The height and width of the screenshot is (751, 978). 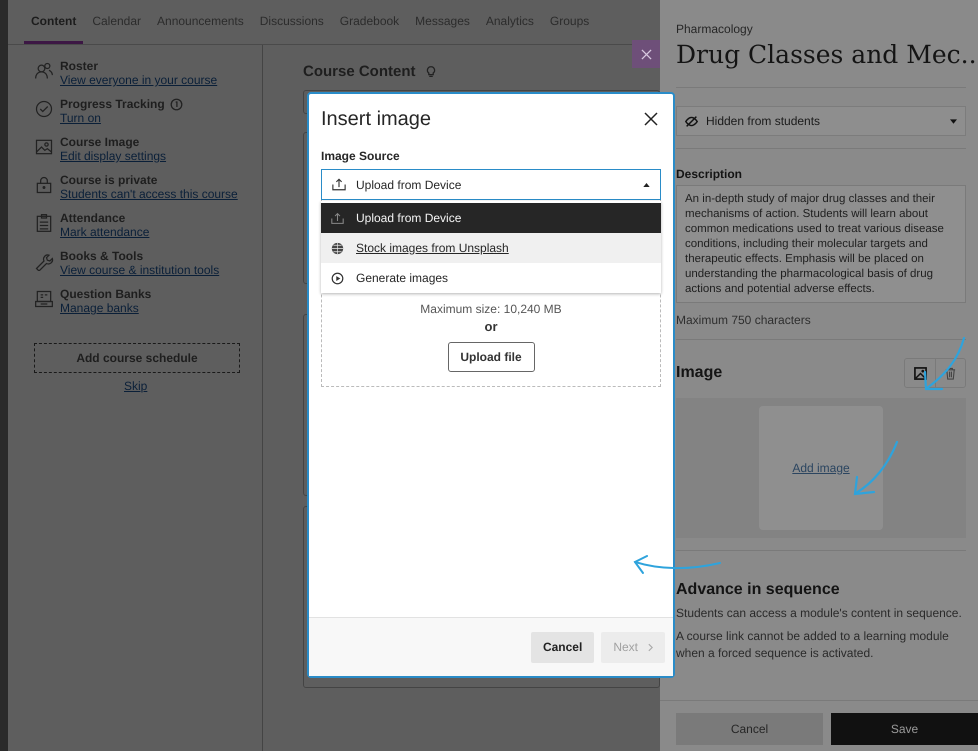 I want to click on advance-description: Students can access a module's content in sequence., so click(x=819, y=613).